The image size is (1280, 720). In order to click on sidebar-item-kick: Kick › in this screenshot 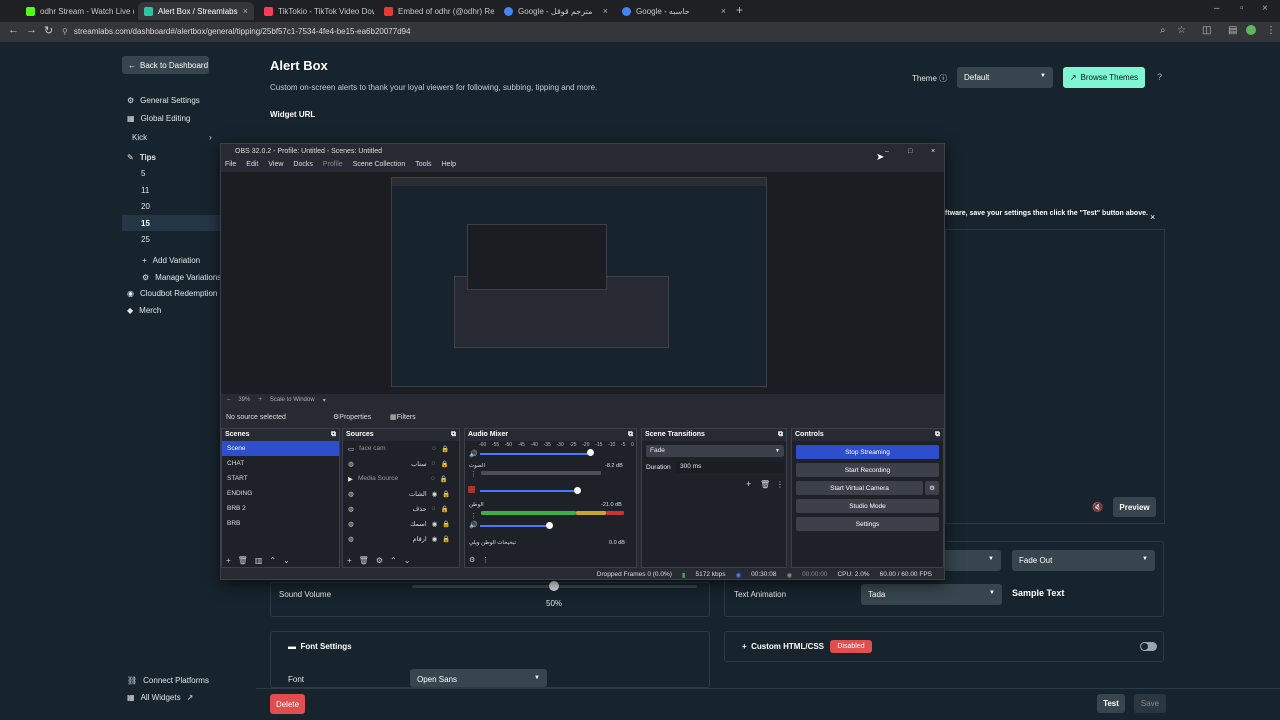, I will do `click(172, 137)`.